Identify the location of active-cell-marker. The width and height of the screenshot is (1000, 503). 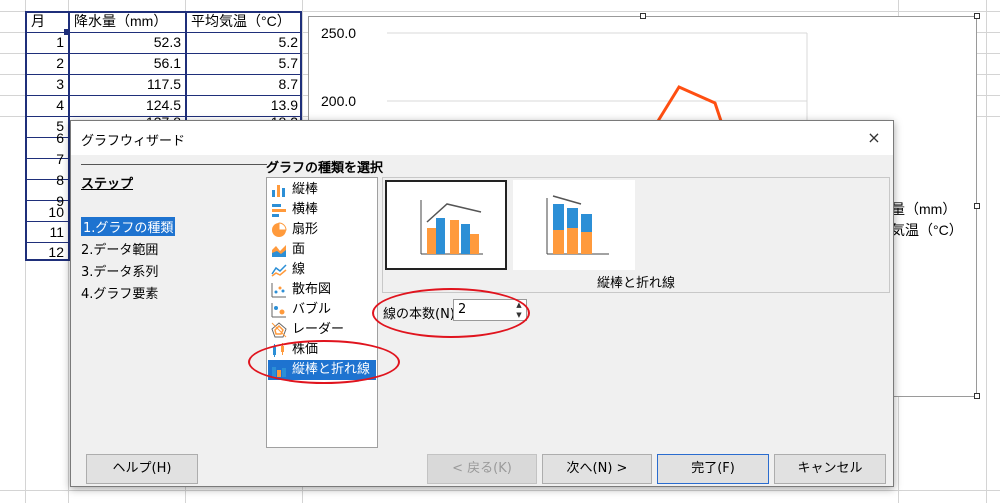
(67, 32).